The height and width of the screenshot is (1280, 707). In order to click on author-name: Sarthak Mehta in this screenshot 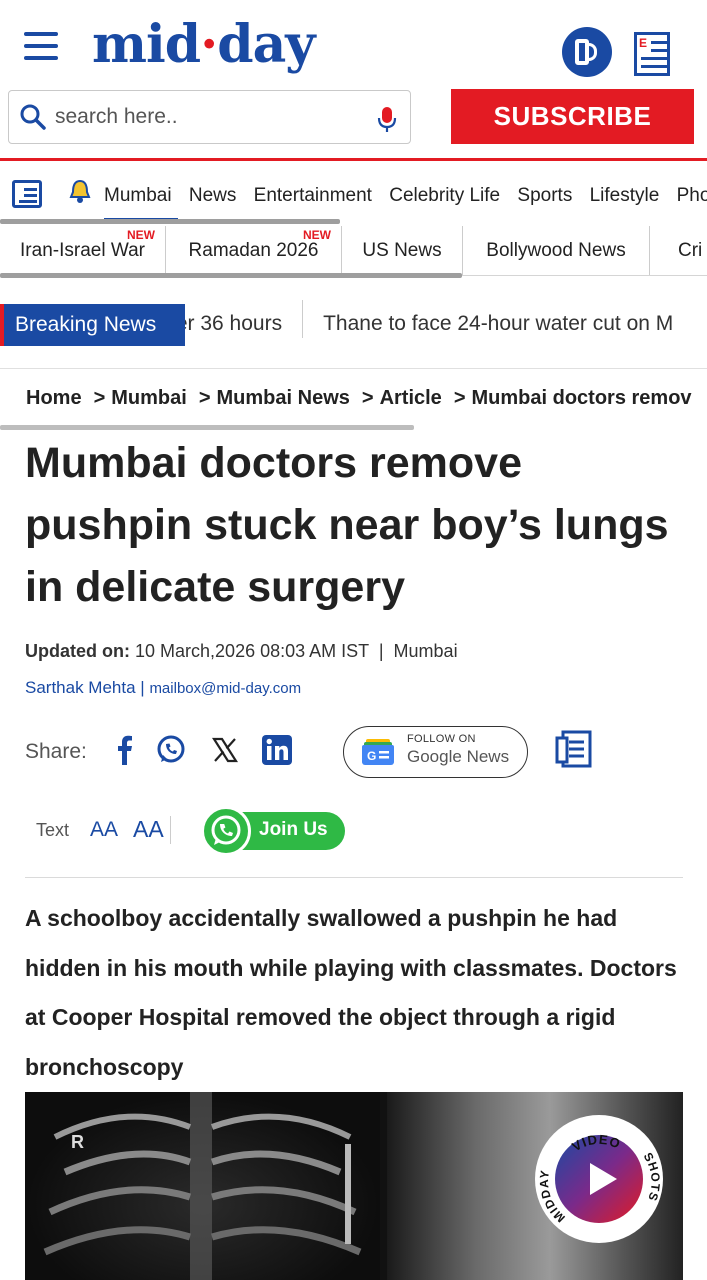, I will do `click(80, 687)`.